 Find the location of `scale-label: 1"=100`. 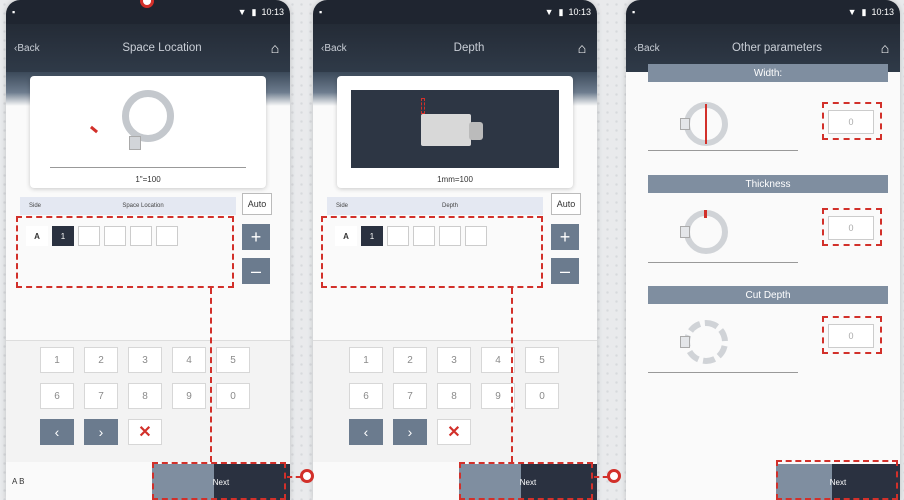

scale-label: 1"=100 is located at coordinates (148, 179).